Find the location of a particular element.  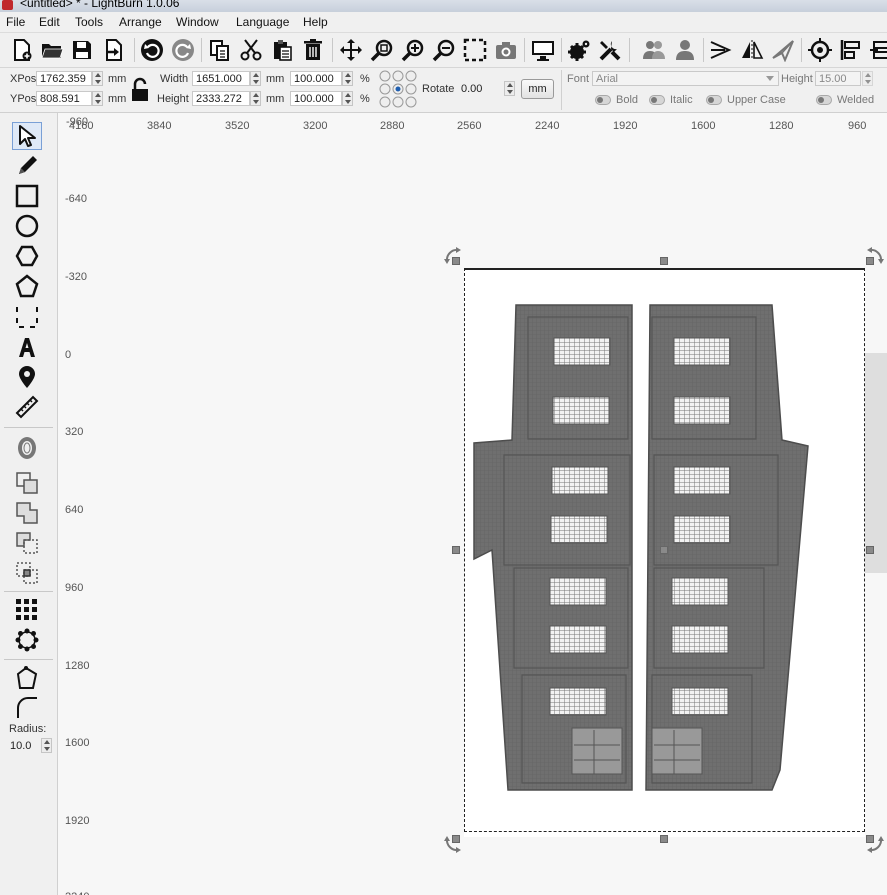

group-icon is located at coordinates (654, 50).